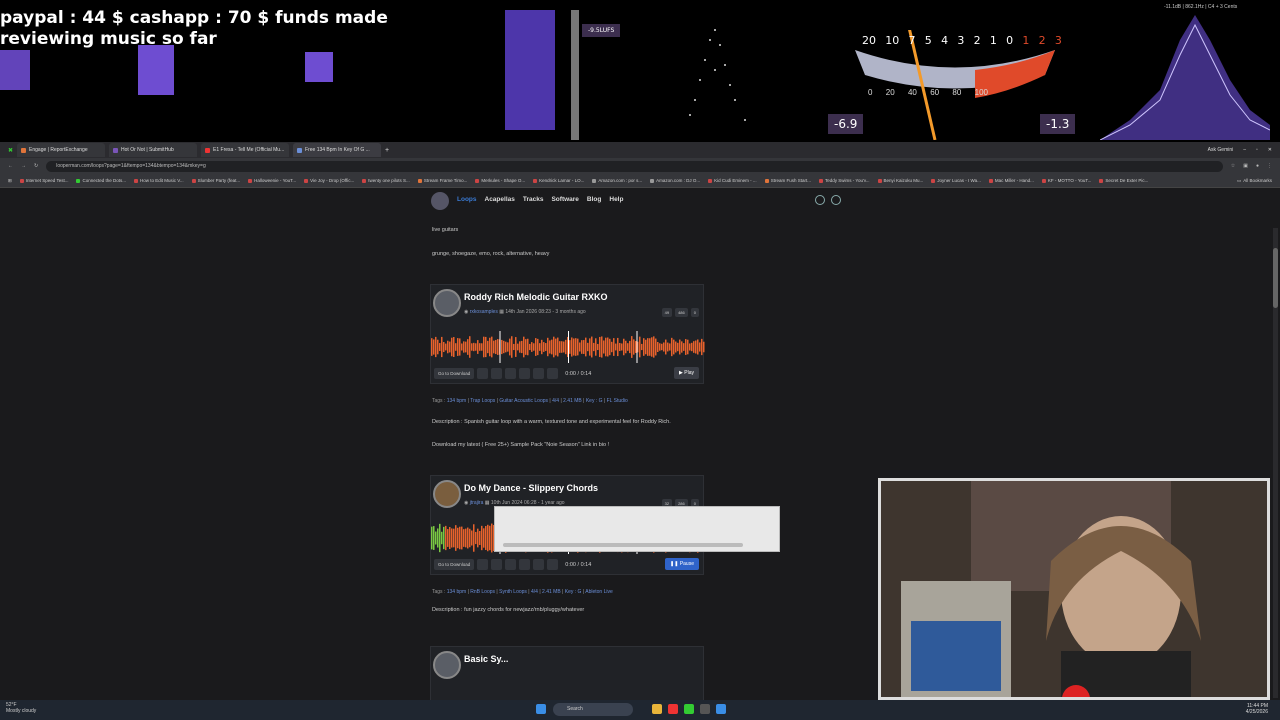 The width and height of the screenshot is (1280, 720). Describe the element at coordinates (61, 150) in the screenshot. I see `browser-tab: Engage | ReportExchange` at that location.